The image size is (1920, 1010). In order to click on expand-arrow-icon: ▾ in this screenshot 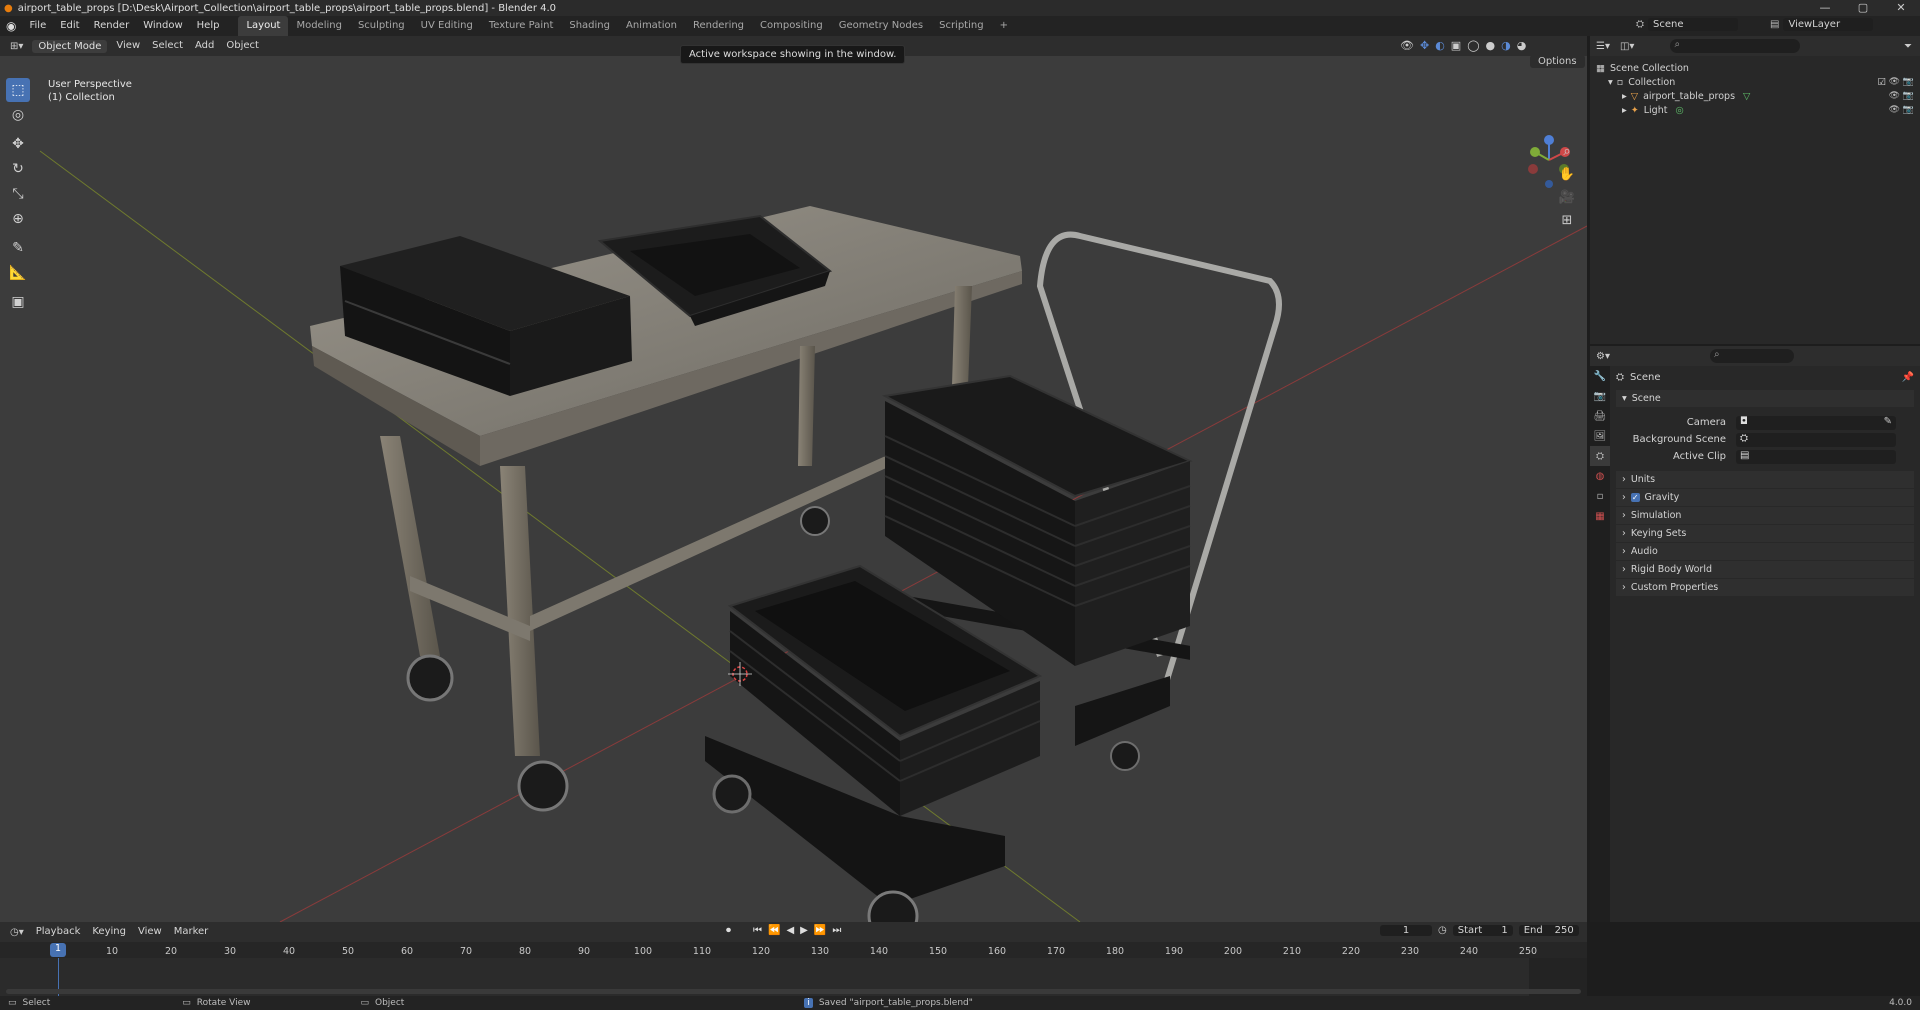, I will do `click(1610, 82)`.